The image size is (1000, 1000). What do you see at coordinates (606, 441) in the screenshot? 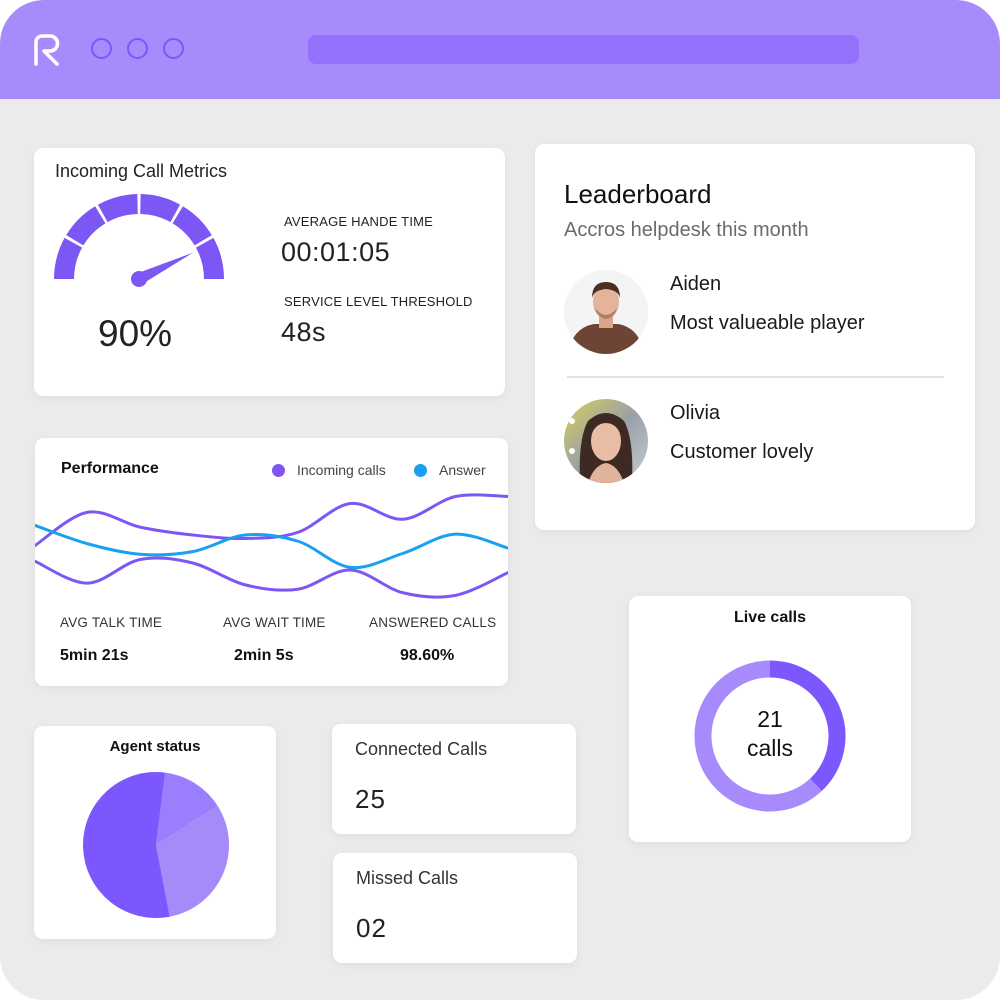
I see `avatar-olivia` at bounding box center [606, 441].